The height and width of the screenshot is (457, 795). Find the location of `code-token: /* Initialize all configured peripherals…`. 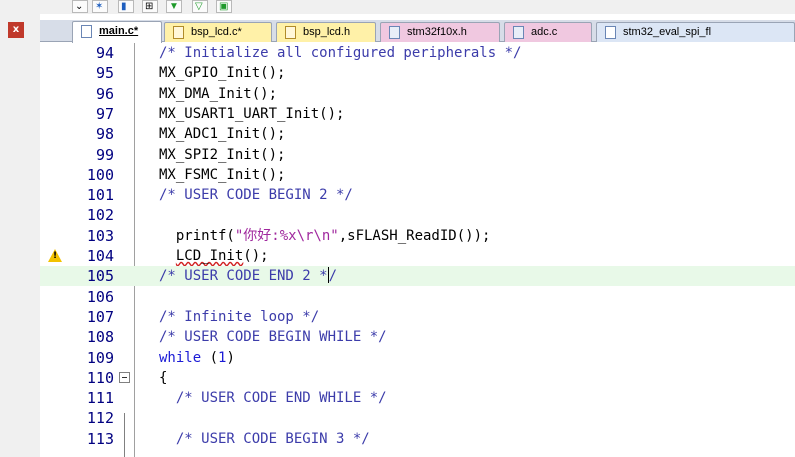

code-token: /* Initialize all configured peripherals… is located at coordinates (340, 53).